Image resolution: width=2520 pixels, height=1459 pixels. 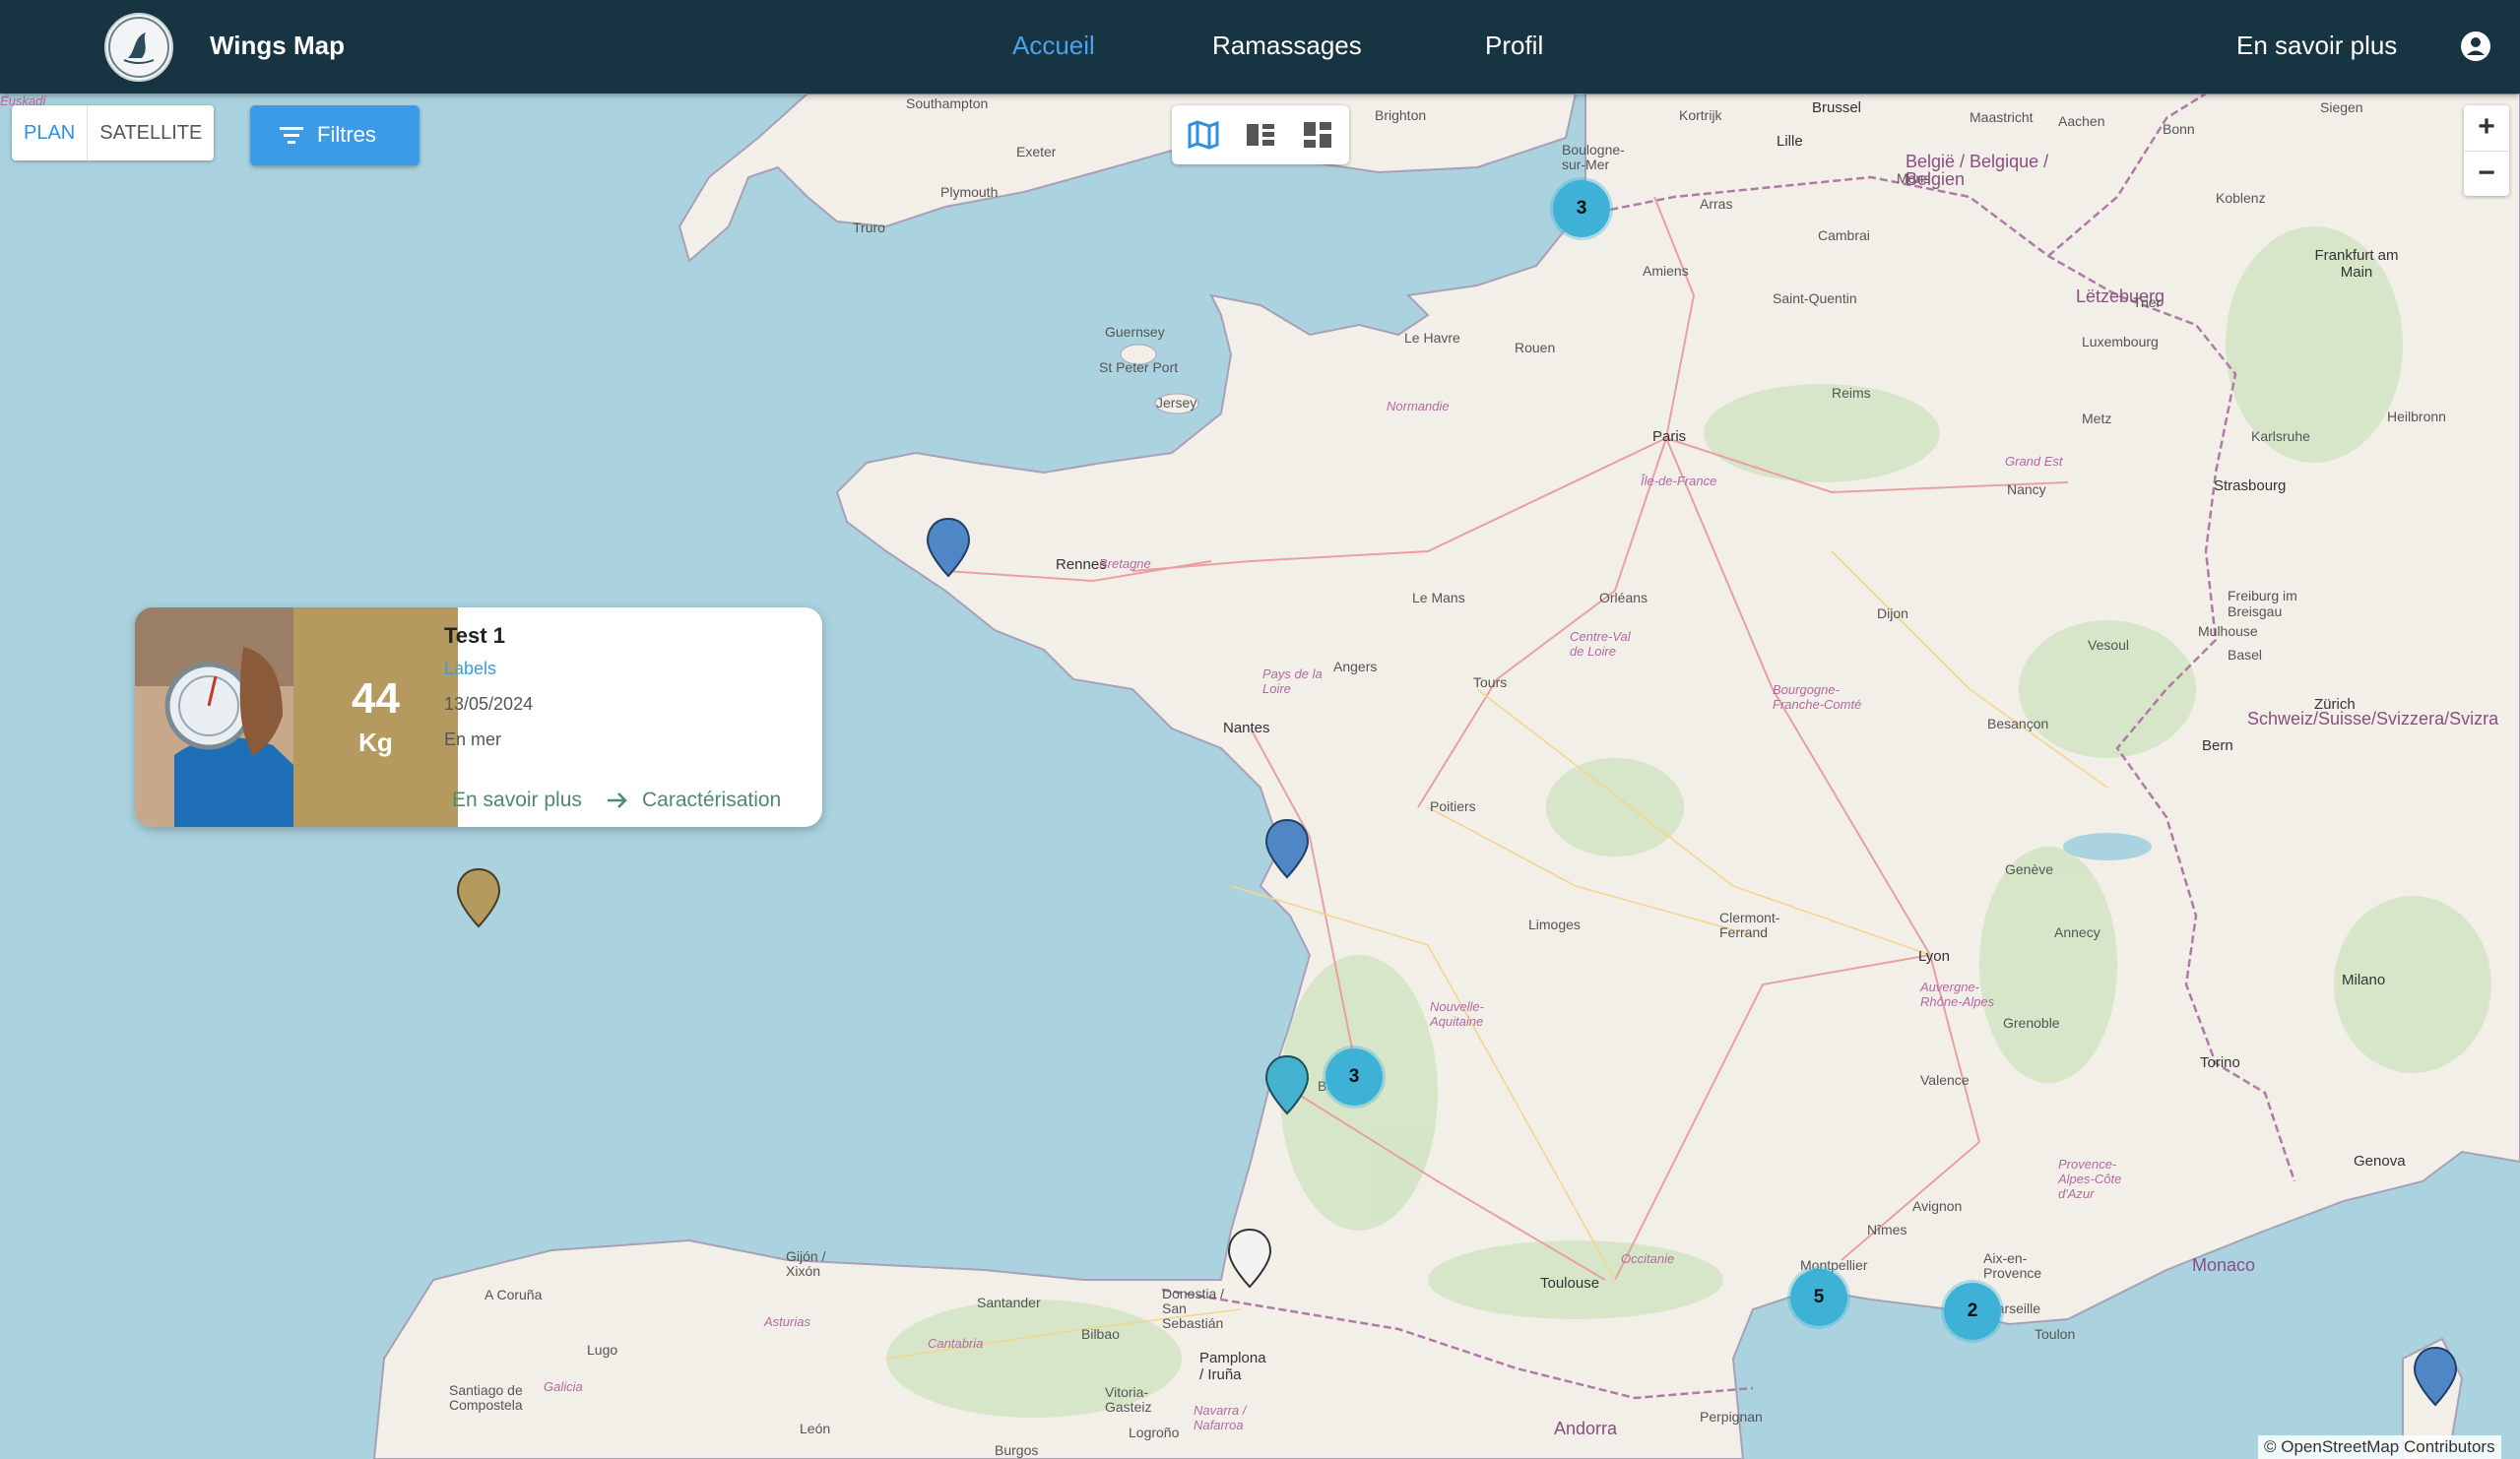 What do you see at coordinates (2379, 1447) in the screenshot?
I see `map-attribution: © OpenStreetMap Contributors` at bounding box center [2379, 1447].